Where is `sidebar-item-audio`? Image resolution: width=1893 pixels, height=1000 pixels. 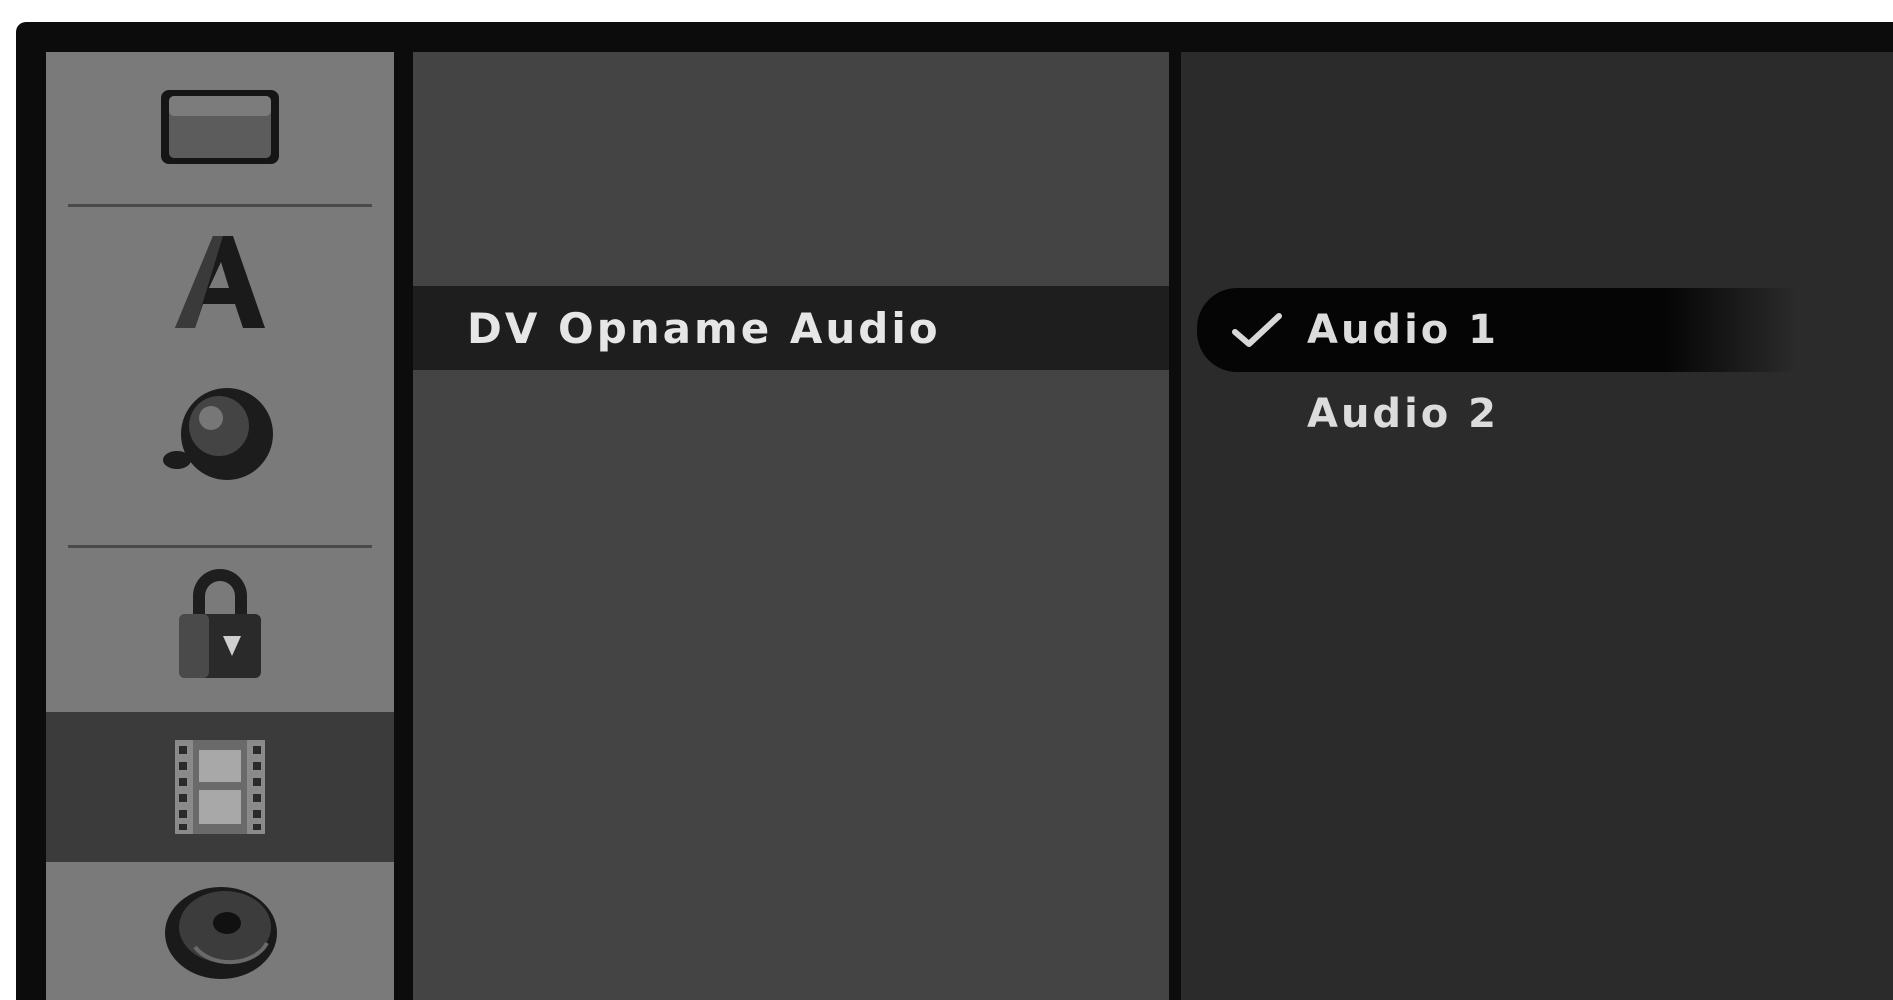 sidebar-item-audio is located at coordinates (220, 435).